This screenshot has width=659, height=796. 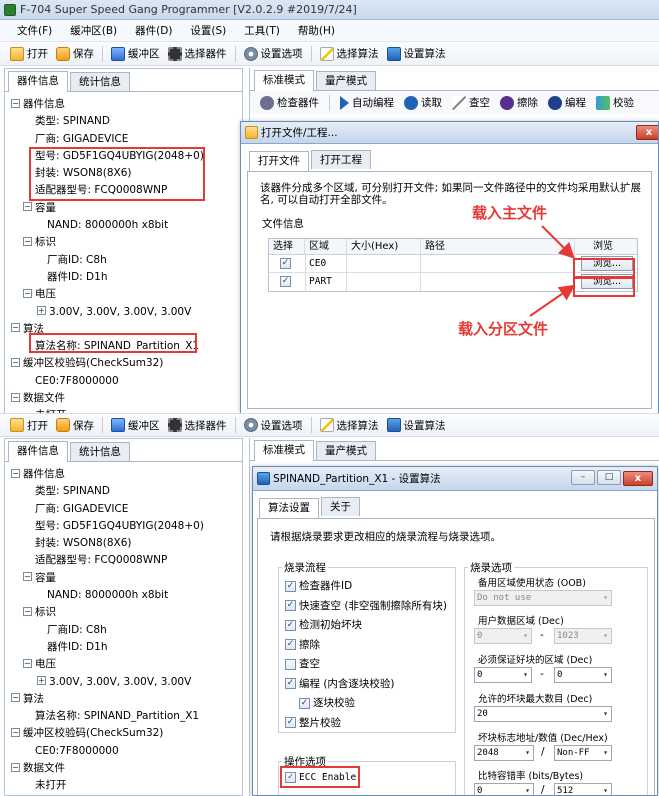 I want to click on buffer-icon, so click(x=118, y=425).